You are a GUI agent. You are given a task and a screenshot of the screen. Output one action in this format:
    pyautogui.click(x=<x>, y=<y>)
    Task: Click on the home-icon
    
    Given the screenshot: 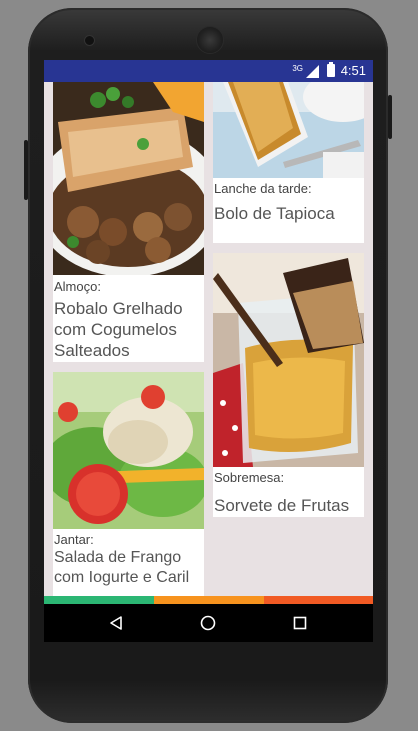 What is the action you would take?
    pyautogui.click(x=208, y=623)
    